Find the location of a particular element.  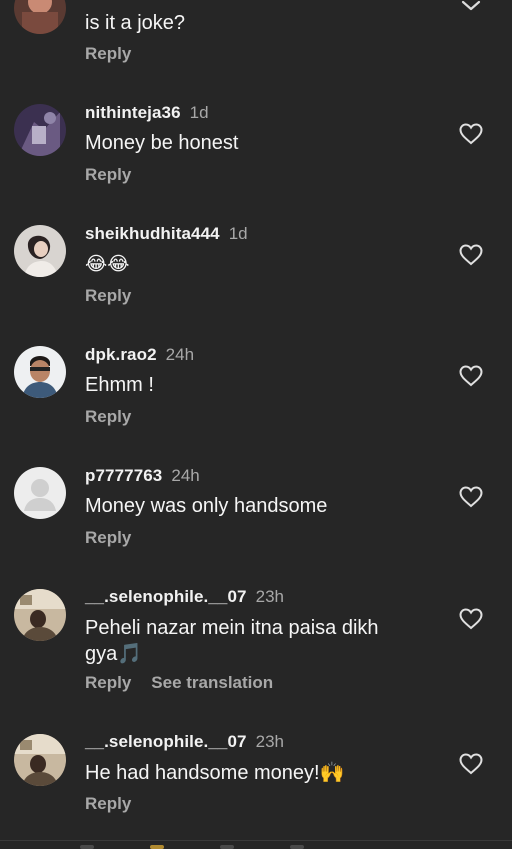

comment-text: is it a joke? is located at coordinates (135, 23).